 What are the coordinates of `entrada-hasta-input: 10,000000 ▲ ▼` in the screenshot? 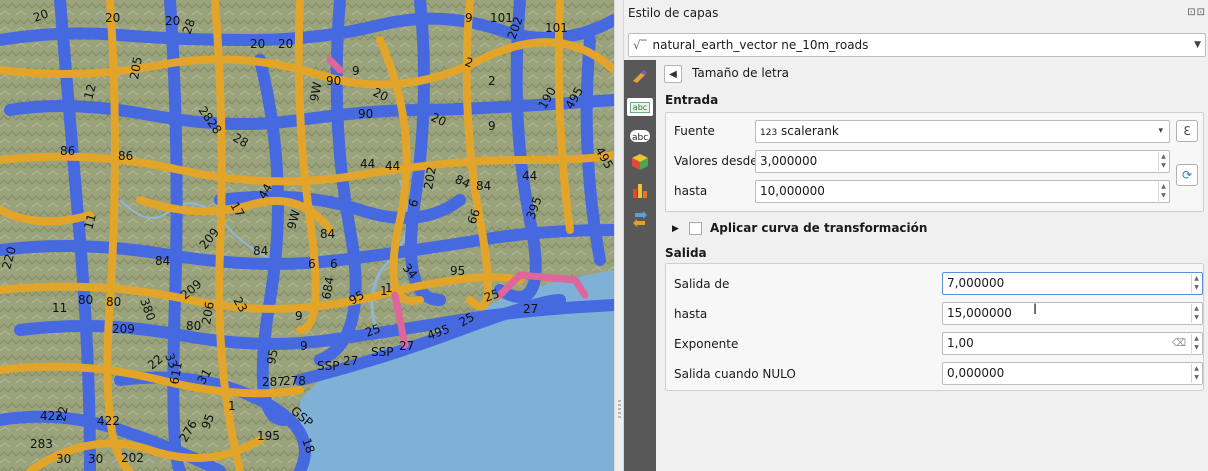 It's located at (962, 191).